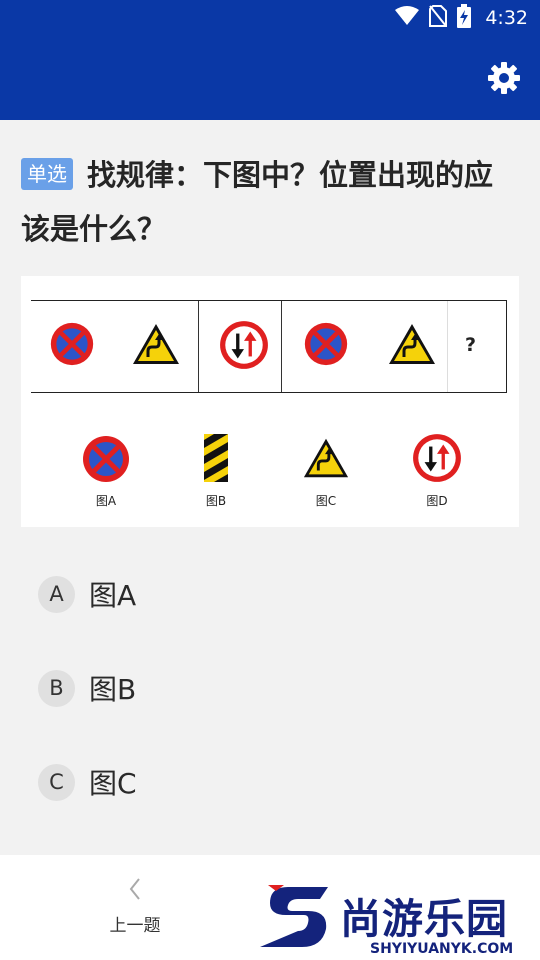 The height and width of the screenshot is (960, 540). What do you see at coordinates (464, 18) in the screenshot?
I see `battery-charging-icon` at bounding box center [464, 18].